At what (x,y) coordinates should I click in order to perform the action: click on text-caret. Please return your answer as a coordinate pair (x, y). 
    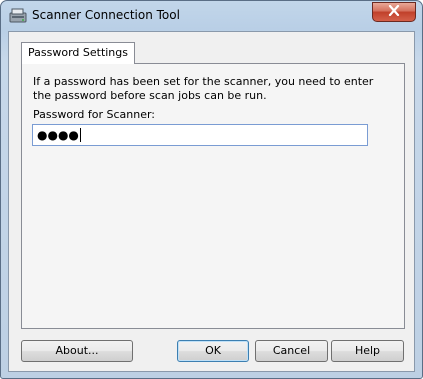
    Looking at the image, I should click on (80, 135).